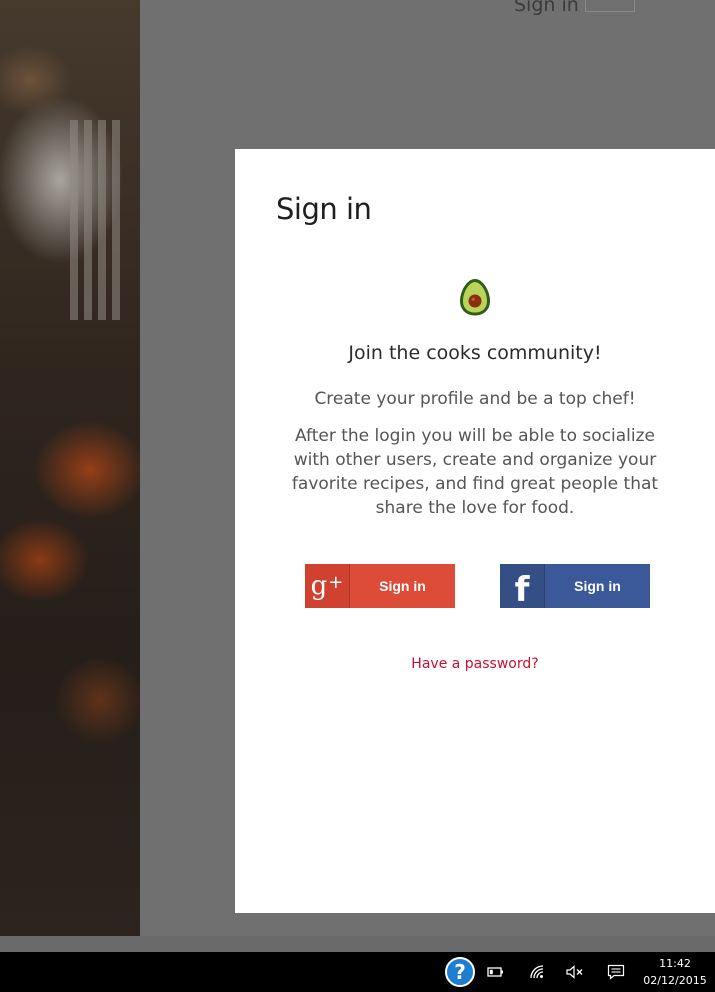  I want to click on facebook-signin-button: f Sign in, so click(575, 586).